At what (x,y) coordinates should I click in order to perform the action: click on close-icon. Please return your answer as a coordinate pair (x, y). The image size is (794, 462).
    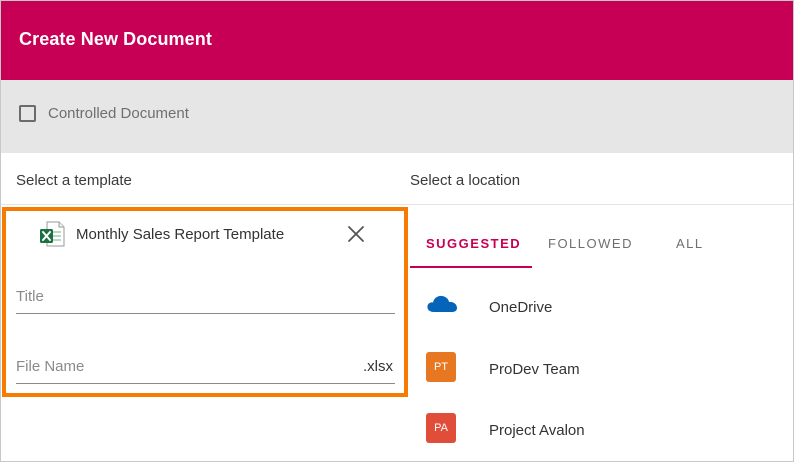
    Looking at the image, I should click on (356, 234).